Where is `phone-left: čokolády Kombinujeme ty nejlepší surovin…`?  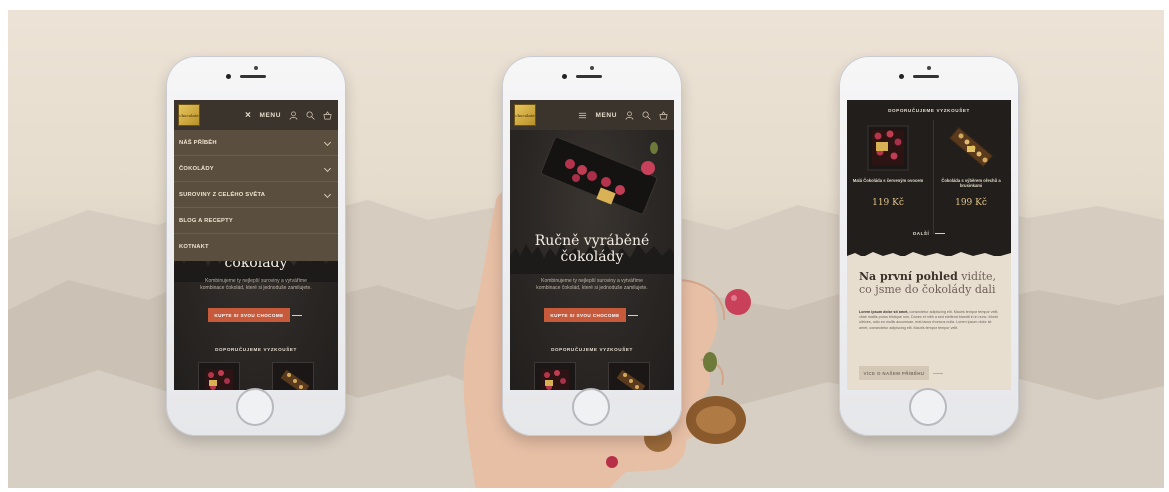
phone-left: čokolády Kombinujeme ty nejlepší surovin… is located at coordinates (256, 246).